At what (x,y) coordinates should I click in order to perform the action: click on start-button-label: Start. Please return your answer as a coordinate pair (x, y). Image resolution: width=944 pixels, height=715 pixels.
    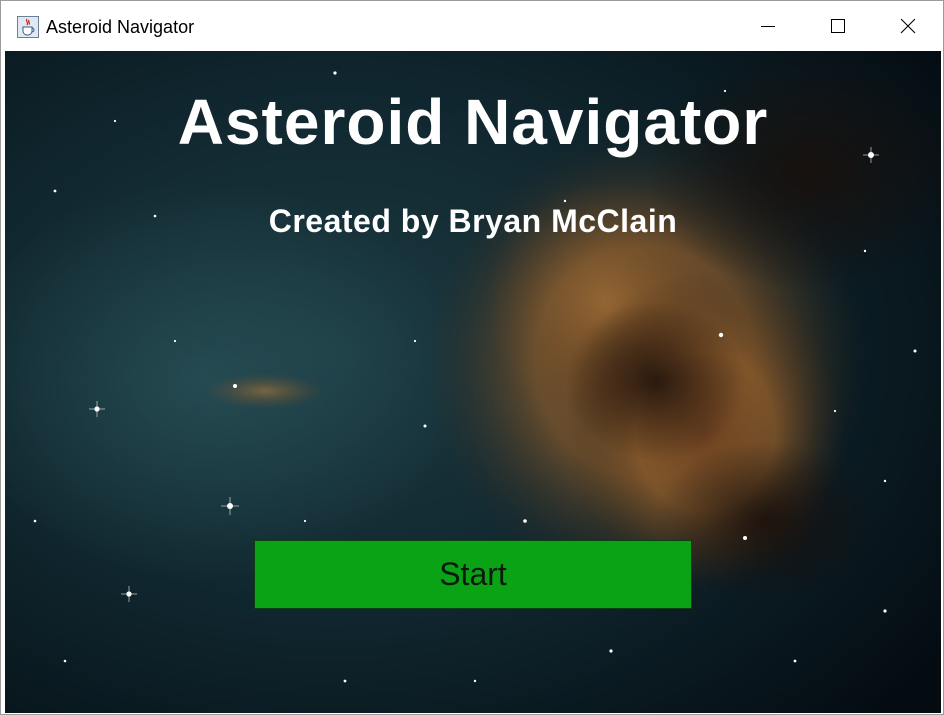
    Looking at the image, I should click on (473, 574).